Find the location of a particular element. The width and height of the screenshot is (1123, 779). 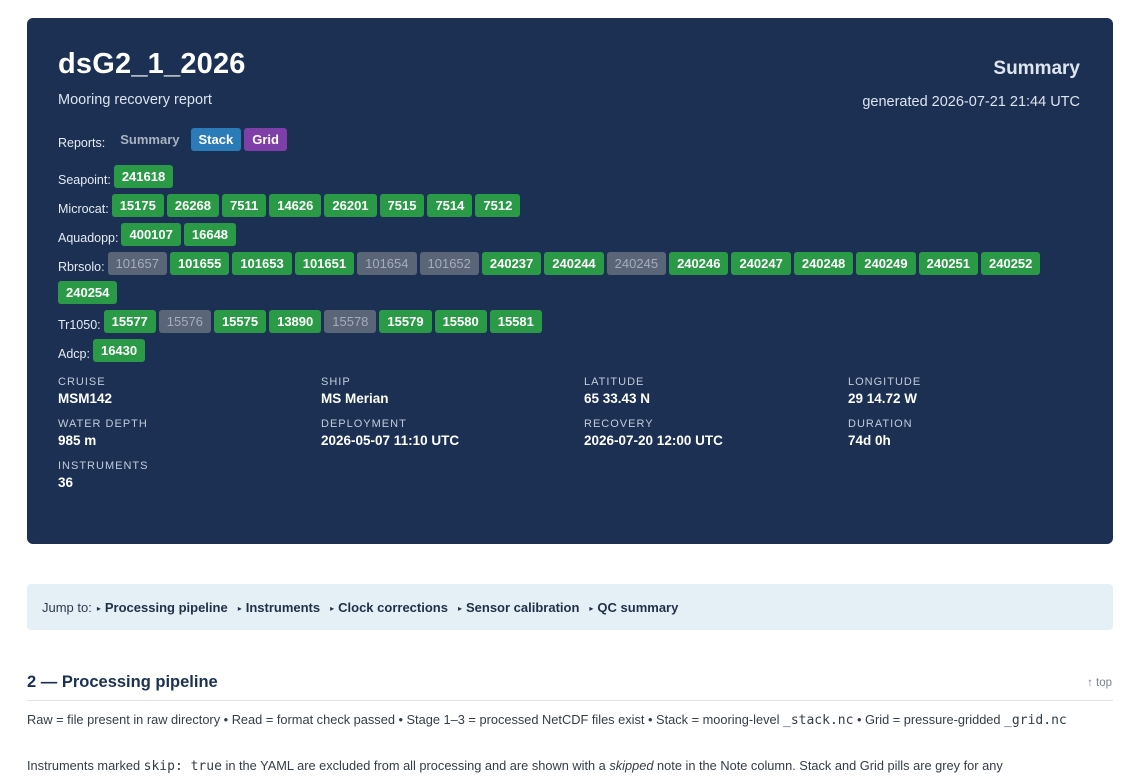

meta-item: LATITUDE 65 33.43 N is located at coordinates (716, 391).